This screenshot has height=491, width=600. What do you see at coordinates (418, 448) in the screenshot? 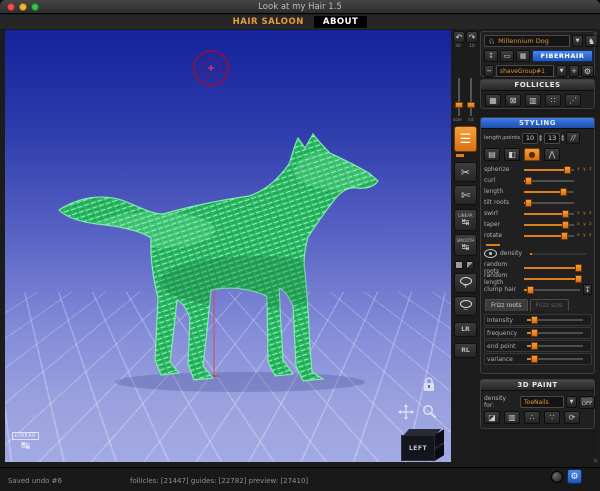
I see `cube-front-face: LEFT` at bounding box center [418, 448].